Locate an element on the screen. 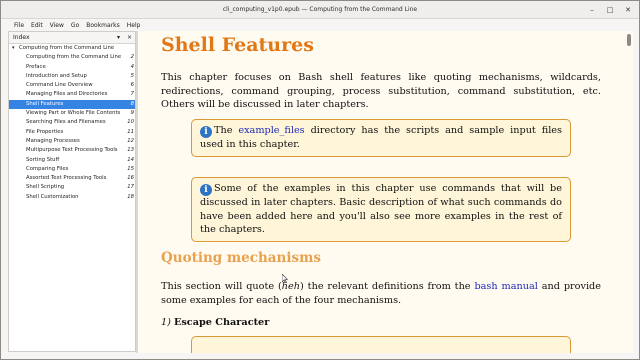  toc-item-page: 11 is located at coordinates (130, 131).